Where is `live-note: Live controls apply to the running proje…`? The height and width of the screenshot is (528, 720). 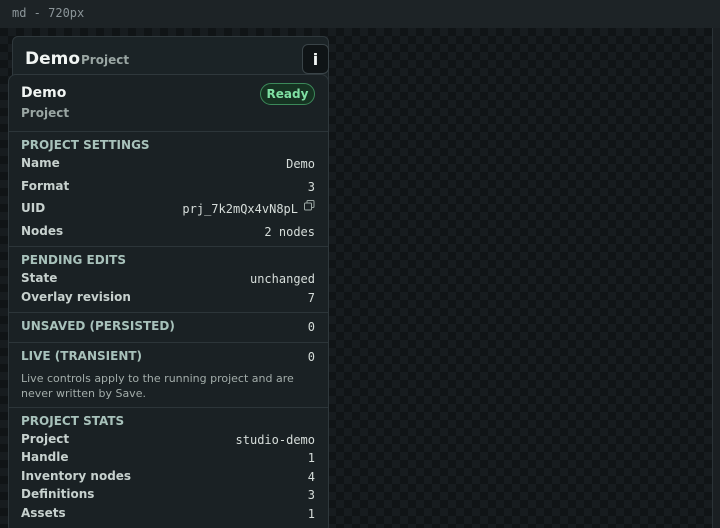 live-note: Live controls apply to the running proje… is located at coordinates (157, 386).